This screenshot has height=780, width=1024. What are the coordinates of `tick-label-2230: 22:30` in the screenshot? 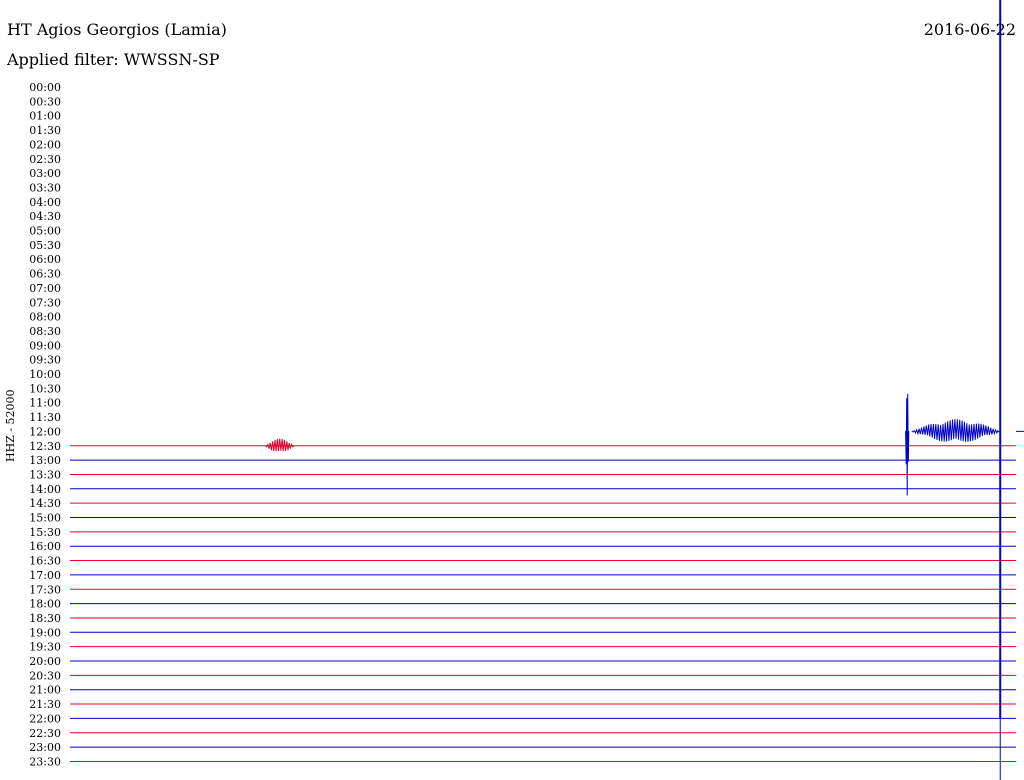 It's located at (45, 733).